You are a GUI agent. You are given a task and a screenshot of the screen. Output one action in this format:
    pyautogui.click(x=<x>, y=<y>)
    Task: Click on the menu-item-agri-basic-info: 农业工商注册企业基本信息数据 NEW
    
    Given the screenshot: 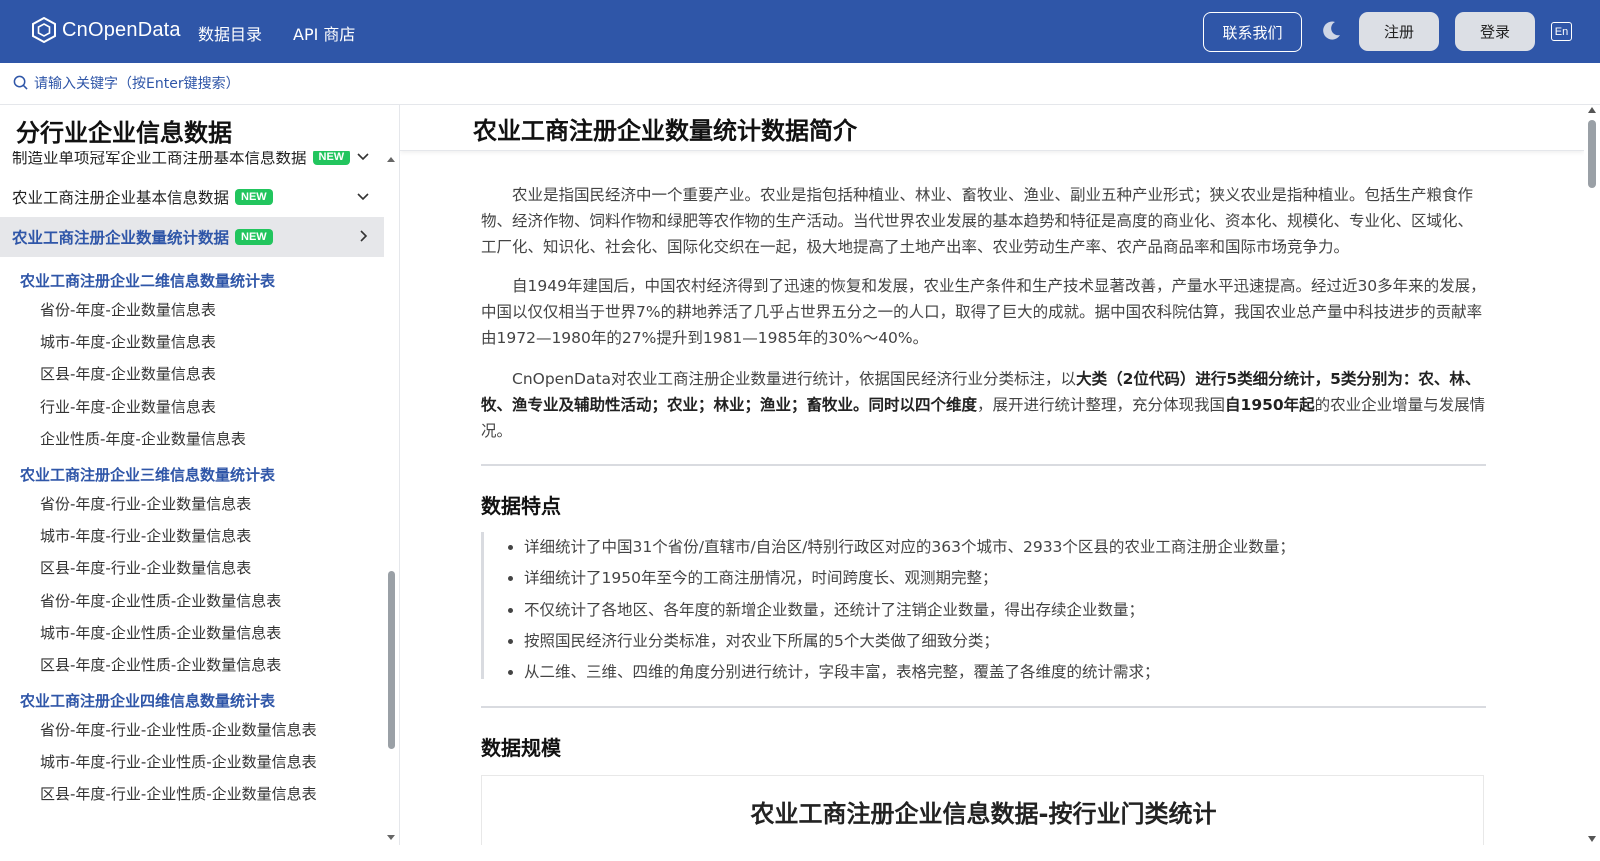 What is the action you would take?
    pyautogui.click(x=192, y=197)
    